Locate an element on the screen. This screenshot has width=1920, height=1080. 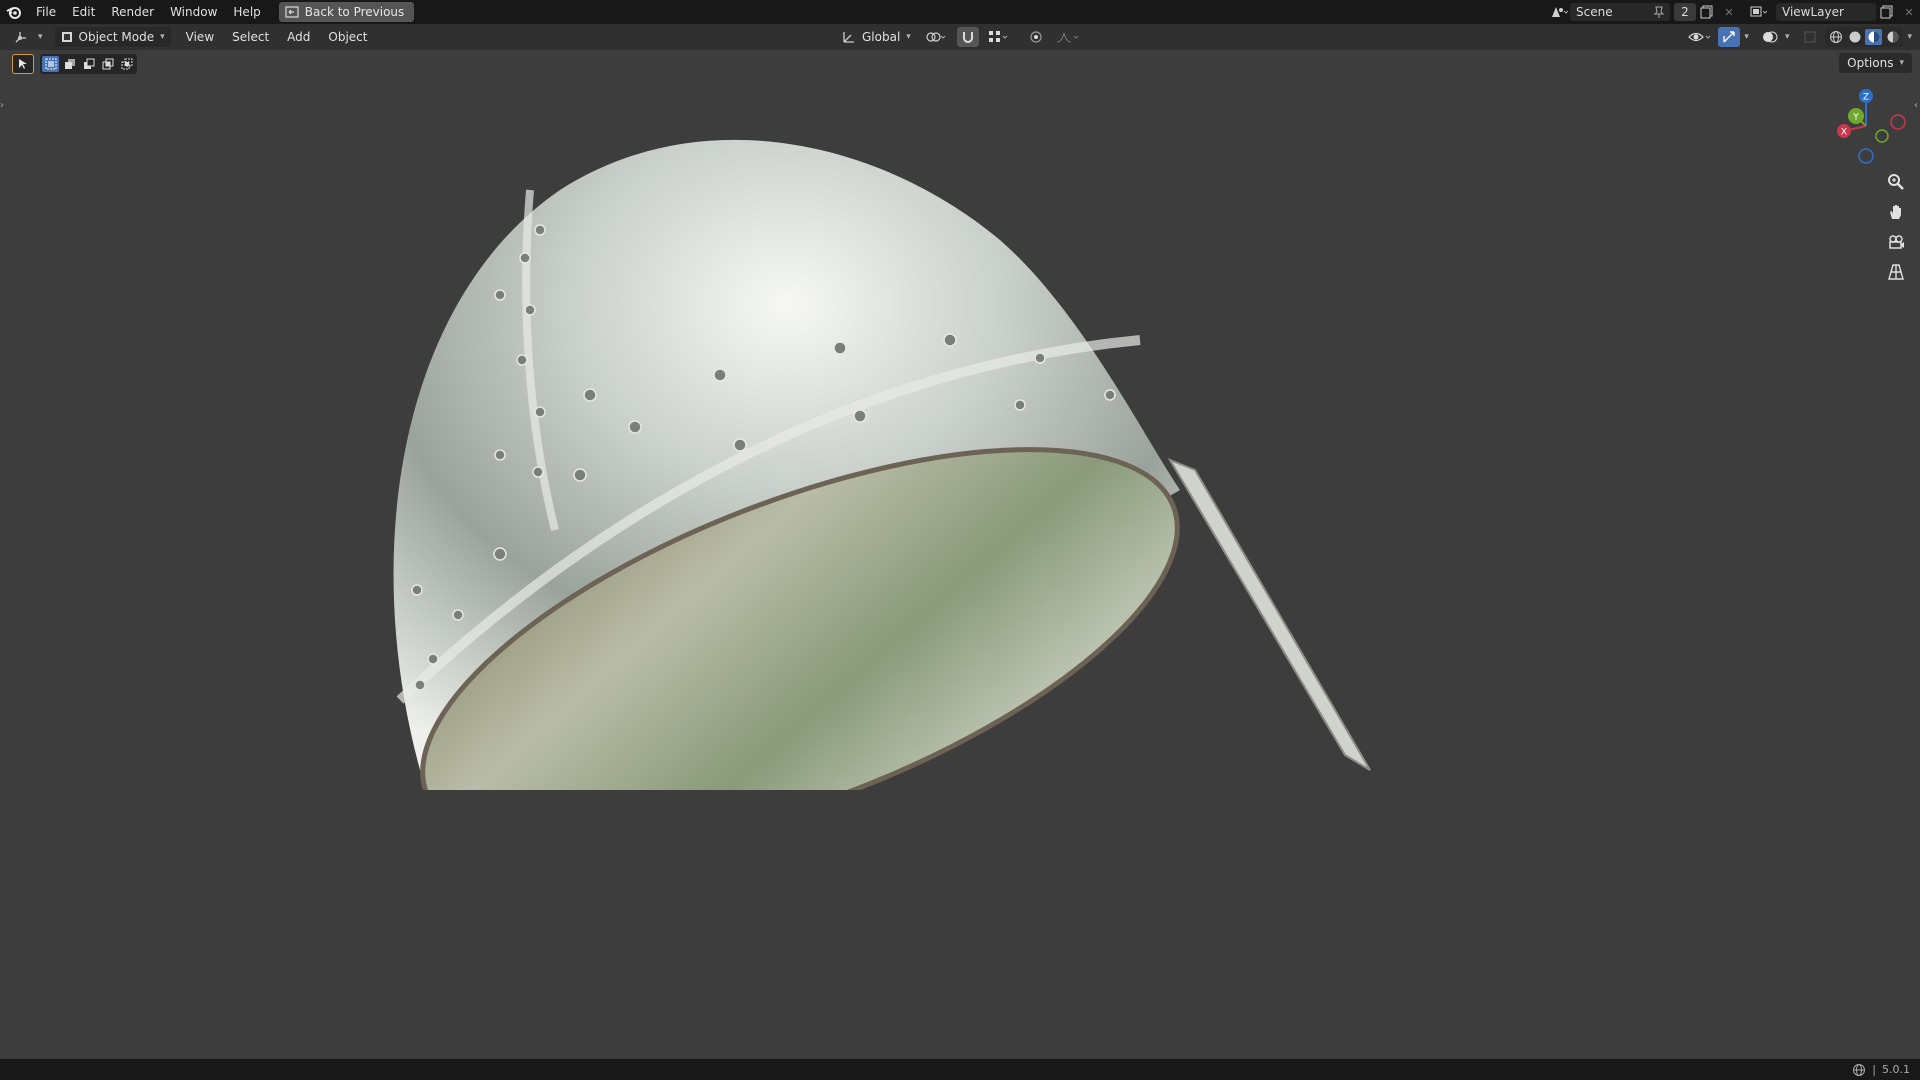
menu-view: View is located at coordinates (200, 37).